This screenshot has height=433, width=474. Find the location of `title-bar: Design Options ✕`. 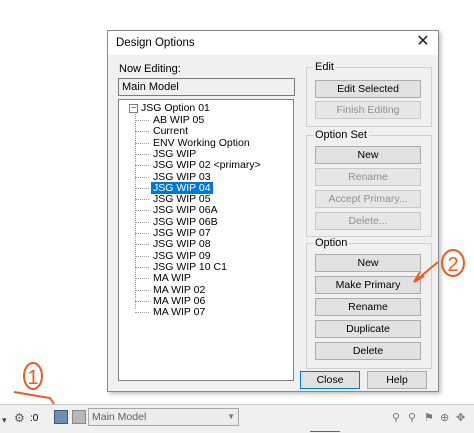

title-bar: Design Options ✕ is located at coordinates (273, 43).